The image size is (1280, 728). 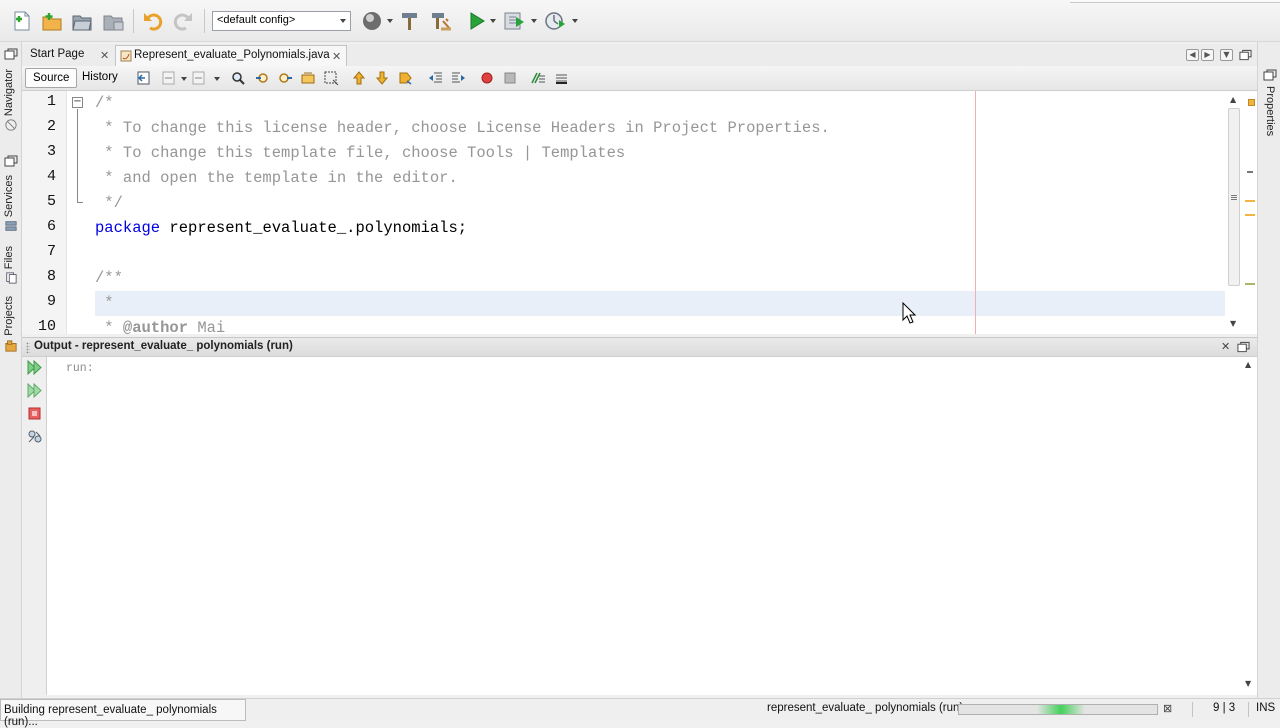 What do you see at coordinates (405, 78) in the screenshot?
I see `toggle-bookmark-icon` at bounding box center [405, 78].